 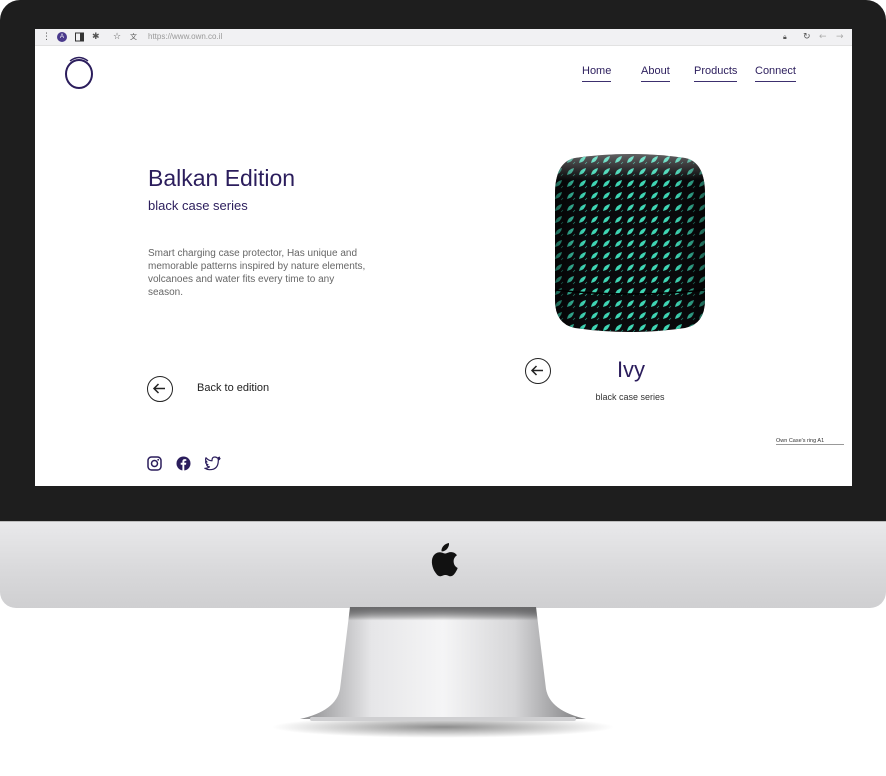 I want to click on browser-toolbar: ⋮ A ✱ ☆ 文 https://www.own.co.il 🔒︎ ↻ ← →, so click(x=443, y=37).